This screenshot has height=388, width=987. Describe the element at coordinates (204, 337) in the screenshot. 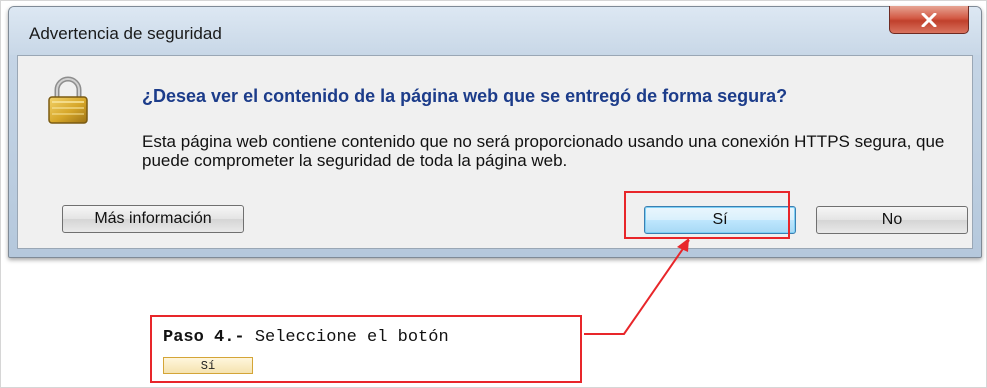

I see `callout-step: Paso 4.-` at that location.